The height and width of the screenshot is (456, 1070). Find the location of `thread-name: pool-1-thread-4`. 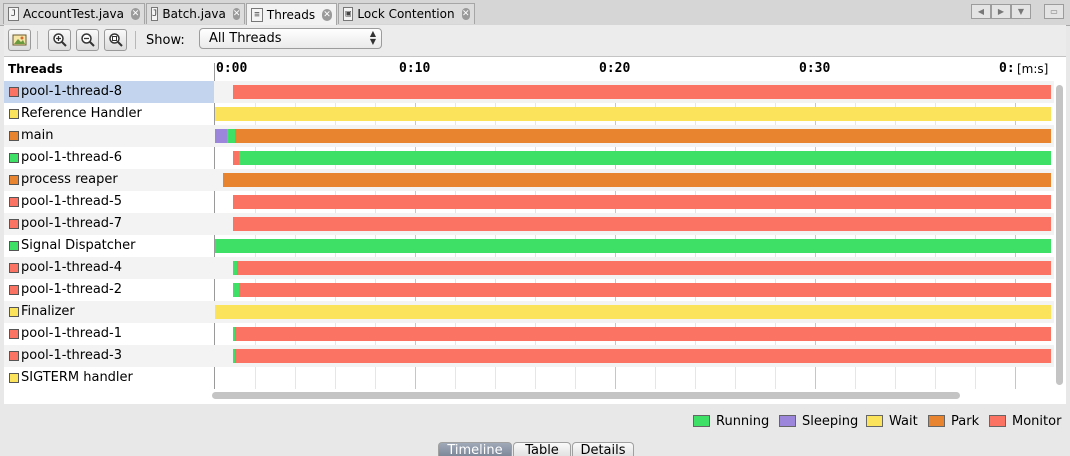

thread-name: pool-1-thread-4 is located at coordinates (71, 267).